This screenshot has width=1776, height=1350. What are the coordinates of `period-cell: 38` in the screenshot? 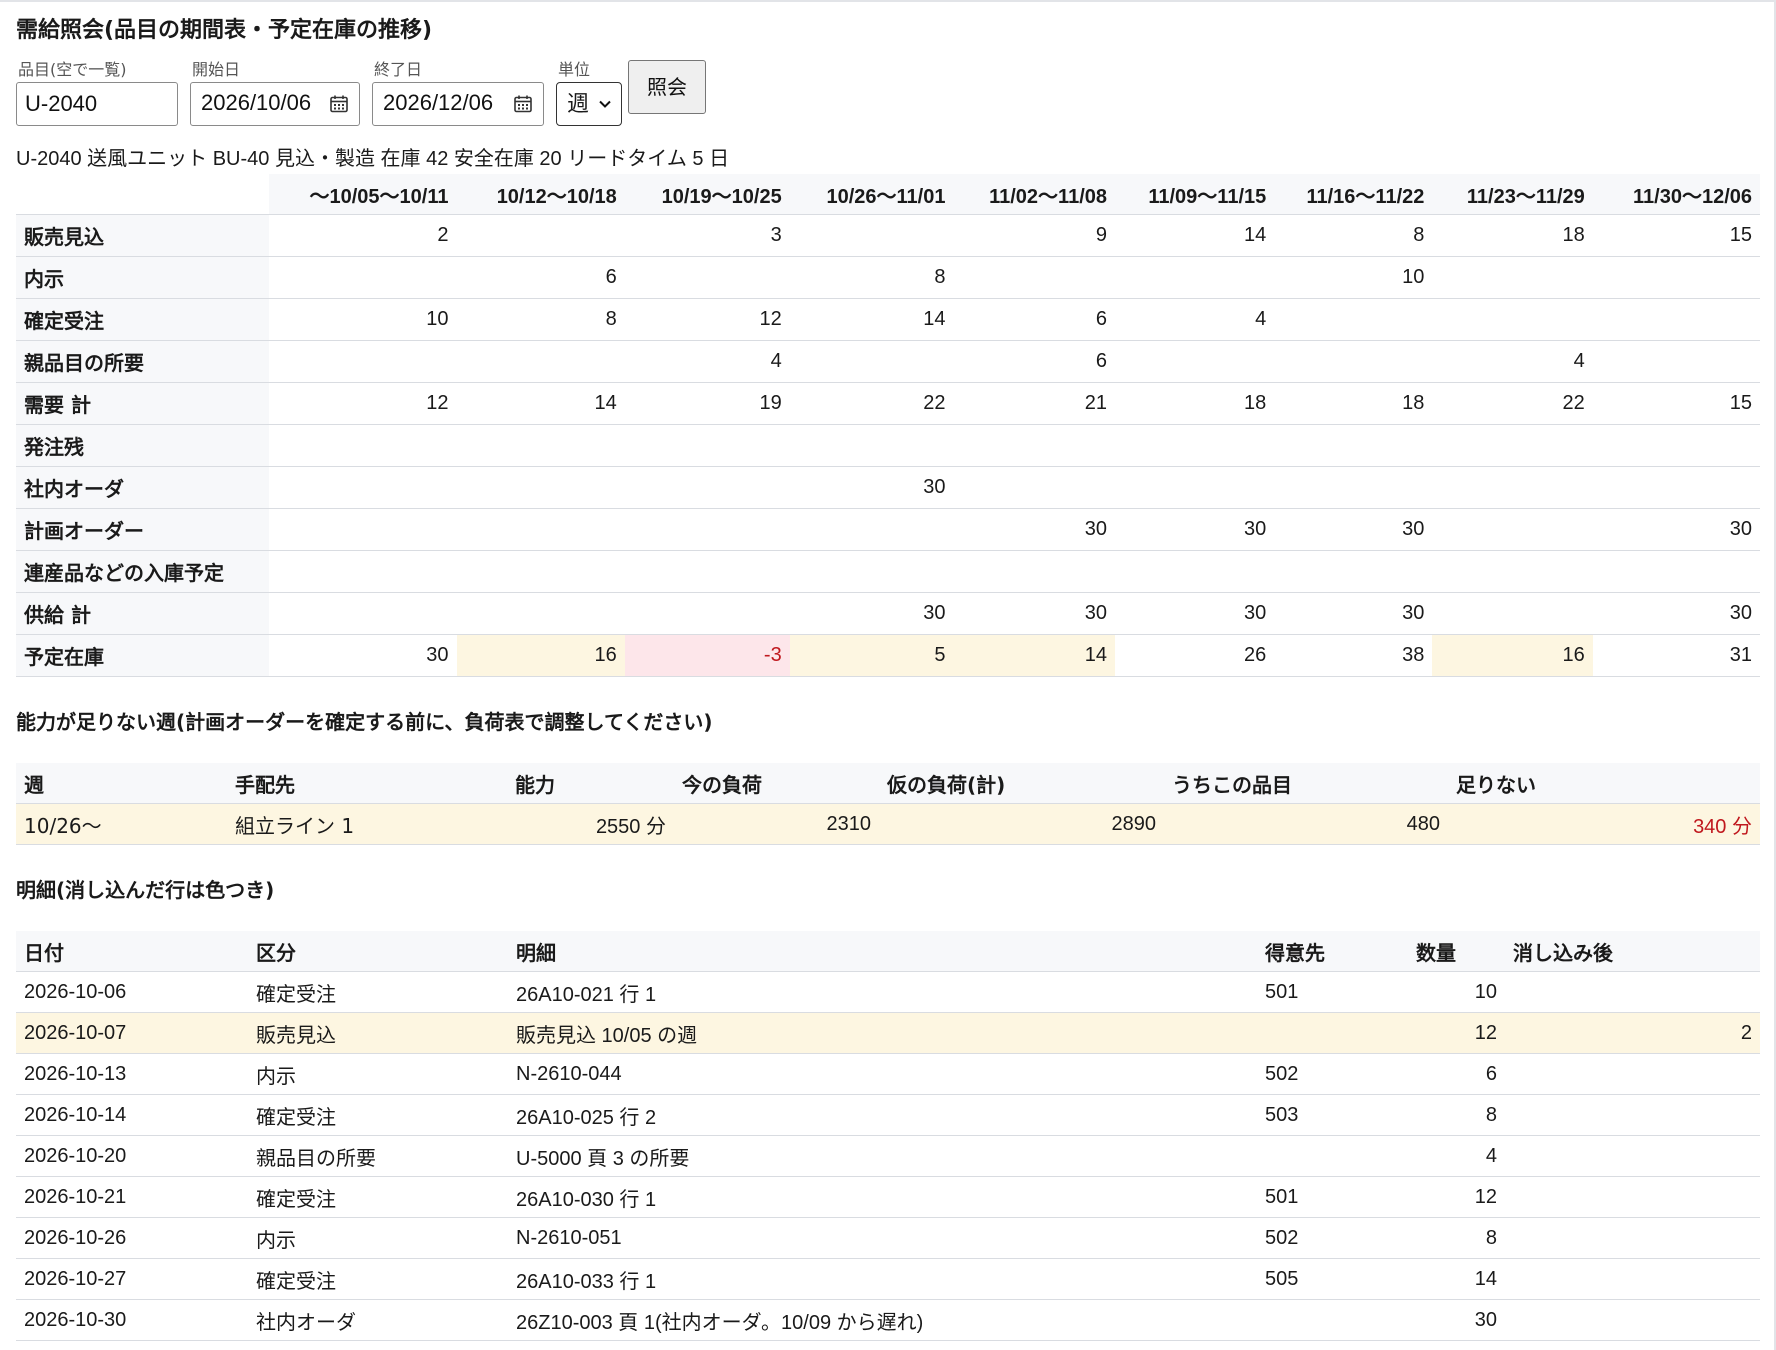 It's located at (1353, 655).